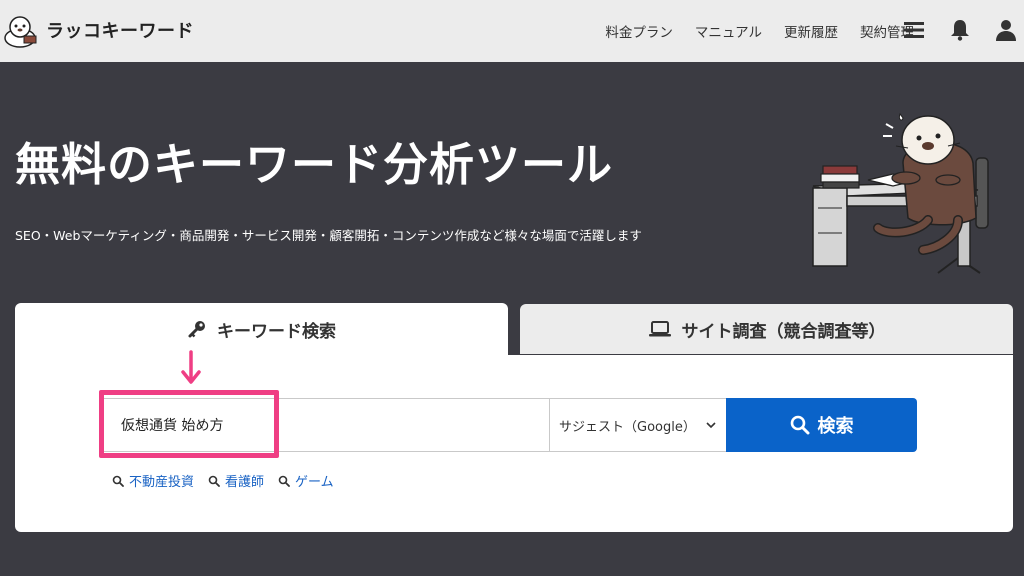 The width and height of the screenshot is (1024, 576). I want to click on nav-manual: マニュアル, so click(728, 31).